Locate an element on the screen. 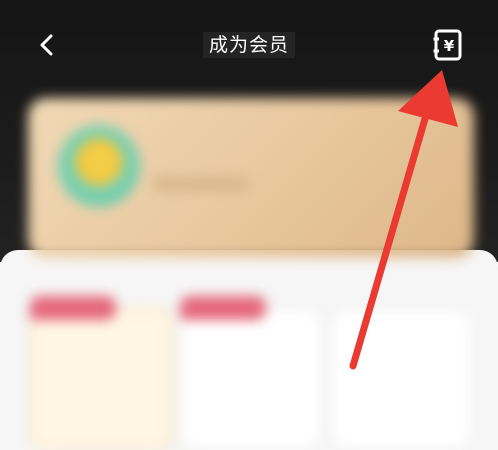 The image size is (498, 450). yuan-receipt-icon: ¥ is located at coordinates (447, 45).